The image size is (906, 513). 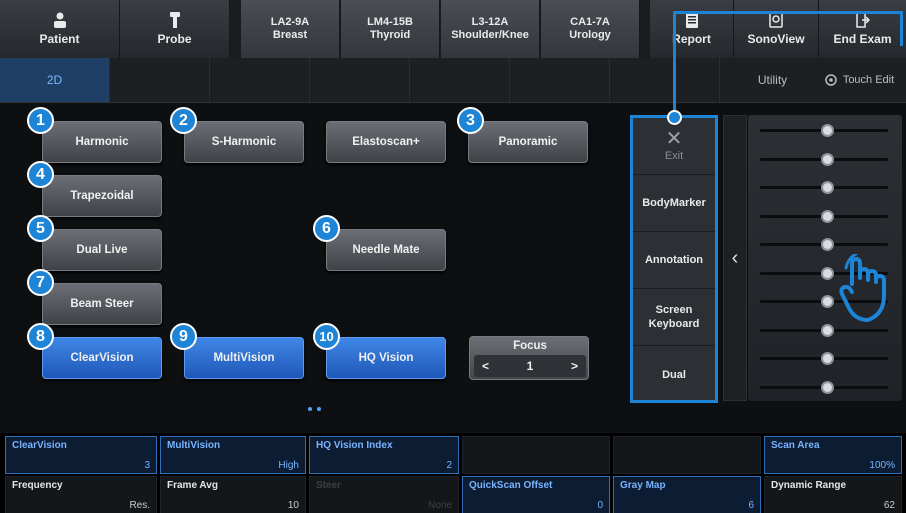 What do you see at coordinates (590, 35) in the screenshot?
I see `probe-preset: Urology` at bounding box center [590, 35].